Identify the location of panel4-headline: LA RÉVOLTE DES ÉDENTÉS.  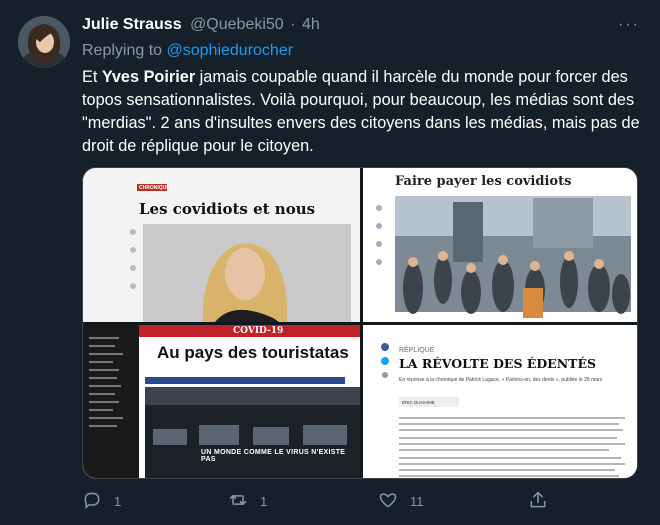
(497, 363).